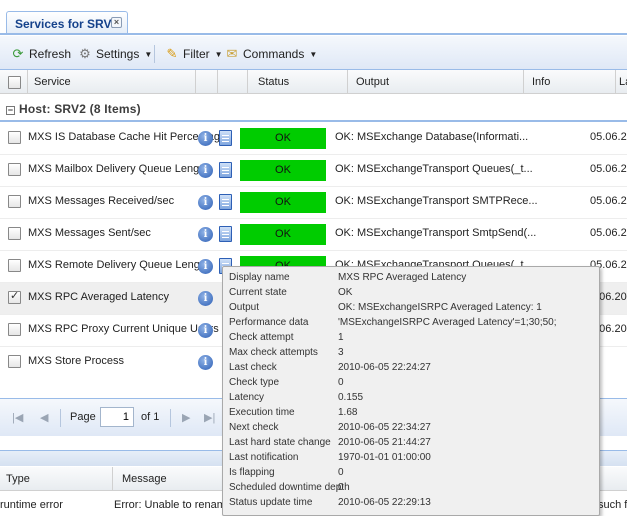  Describe the element at coordinates (144, 479) in the screenshot. I see `column-header-message: Message` at that location.